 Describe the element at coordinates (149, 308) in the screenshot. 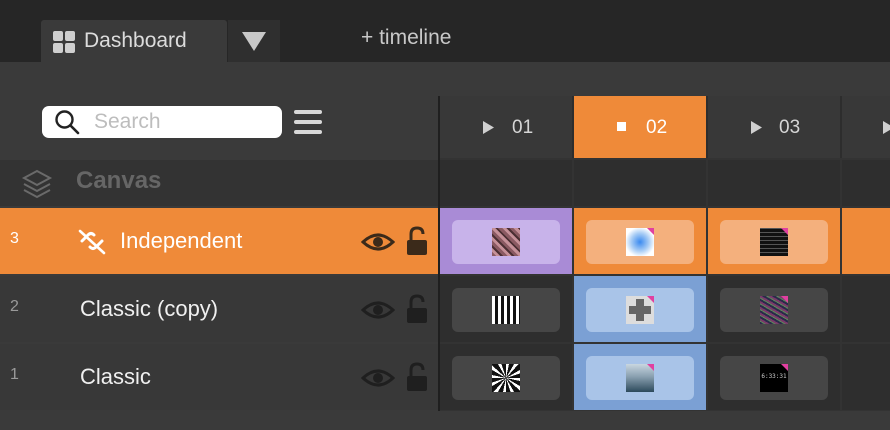

I see `layer-name: Classic (copy)` at that location.